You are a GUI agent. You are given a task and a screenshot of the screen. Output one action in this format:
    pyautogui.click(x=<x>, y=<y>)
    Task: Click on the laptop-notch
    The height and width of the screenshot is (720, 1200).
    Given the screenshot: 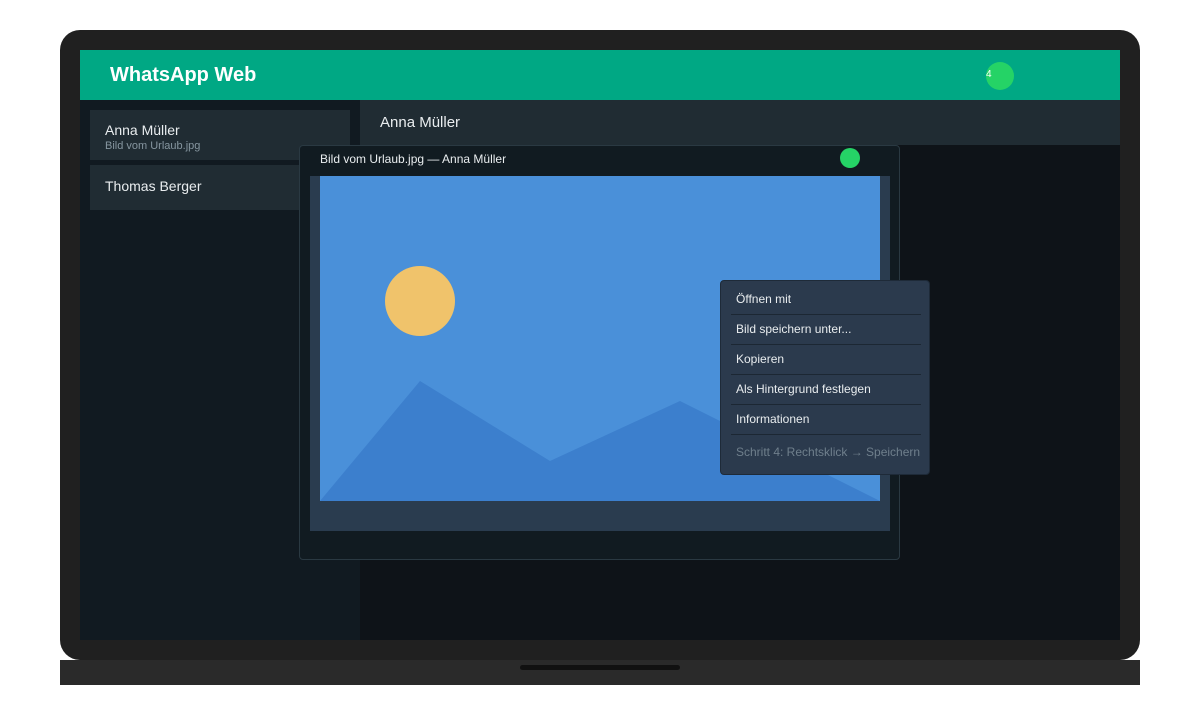 What is the action you would take?
    pyautogui.click(x=600, y=667)
    